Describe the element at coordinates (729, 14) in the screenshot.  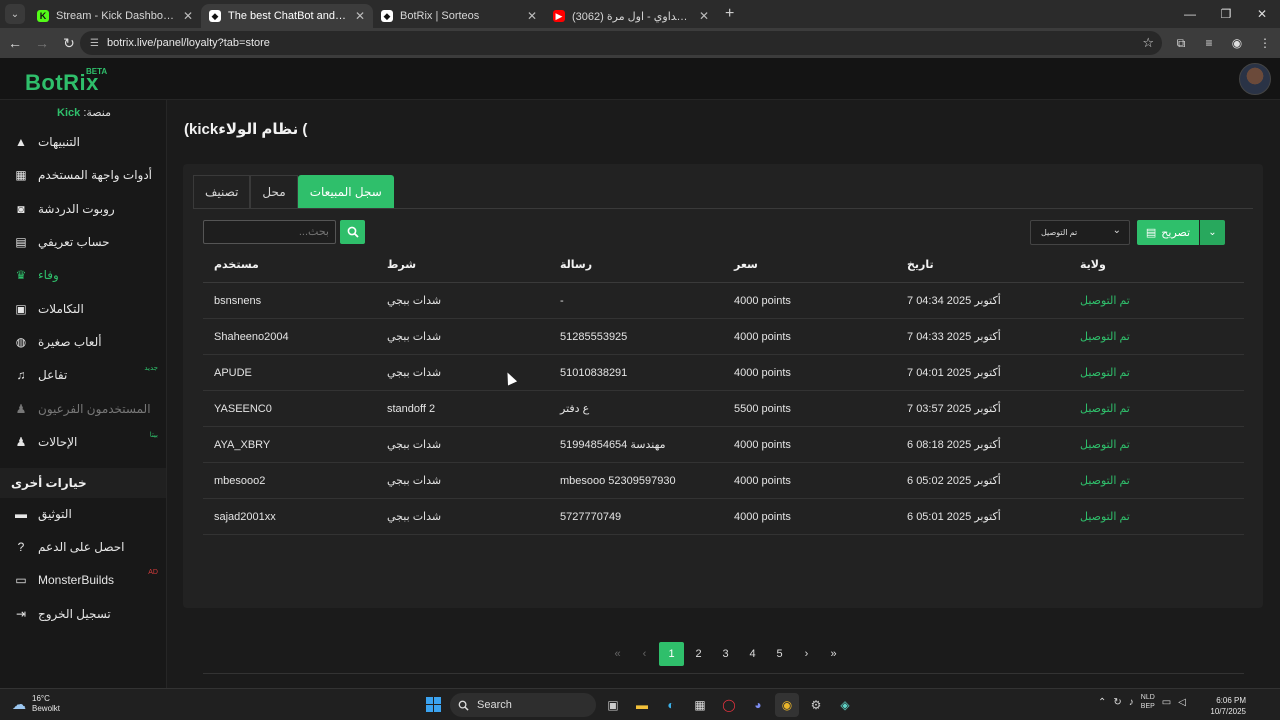
I see `new-tab-icon: +` at that location.